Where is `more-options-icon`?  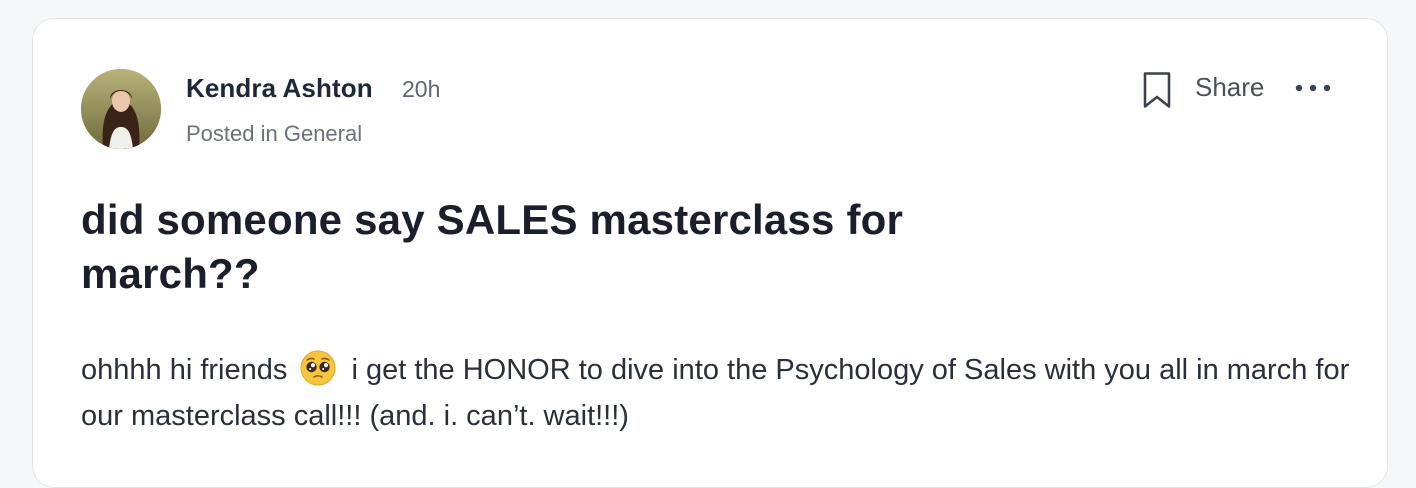
more-options-icon is located at coordinates (1313, 88).